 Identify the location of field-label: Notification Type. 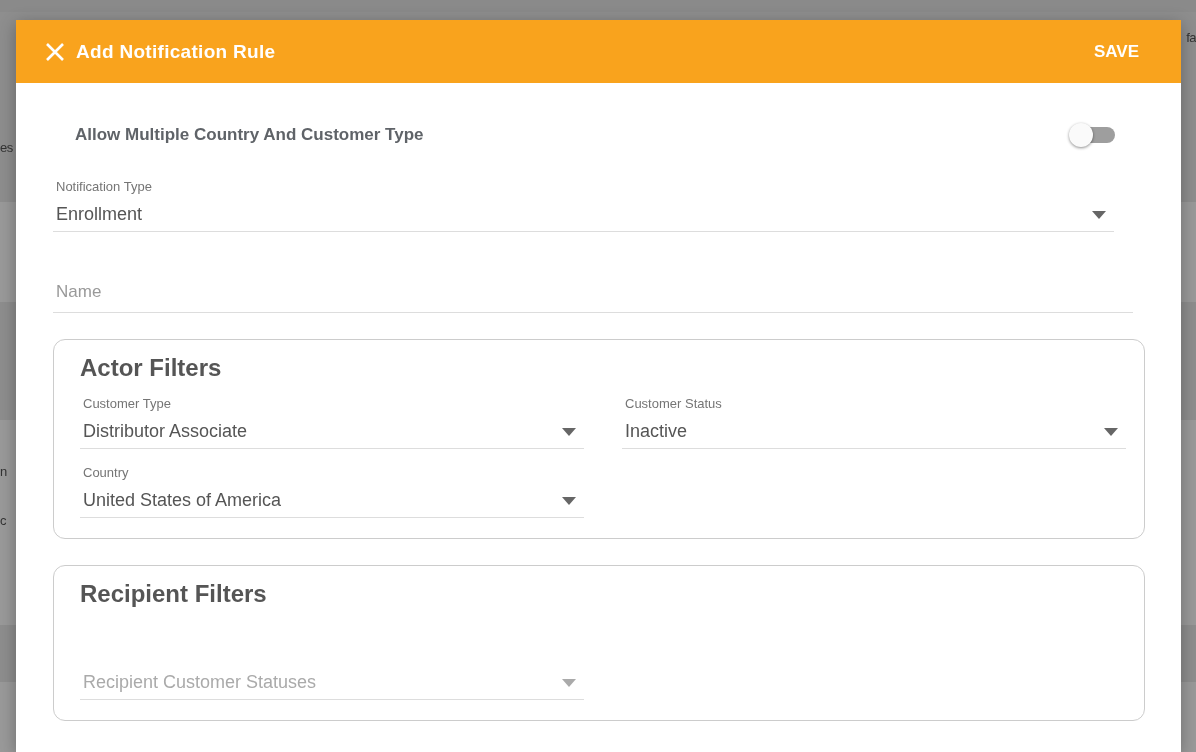
(104, 186).